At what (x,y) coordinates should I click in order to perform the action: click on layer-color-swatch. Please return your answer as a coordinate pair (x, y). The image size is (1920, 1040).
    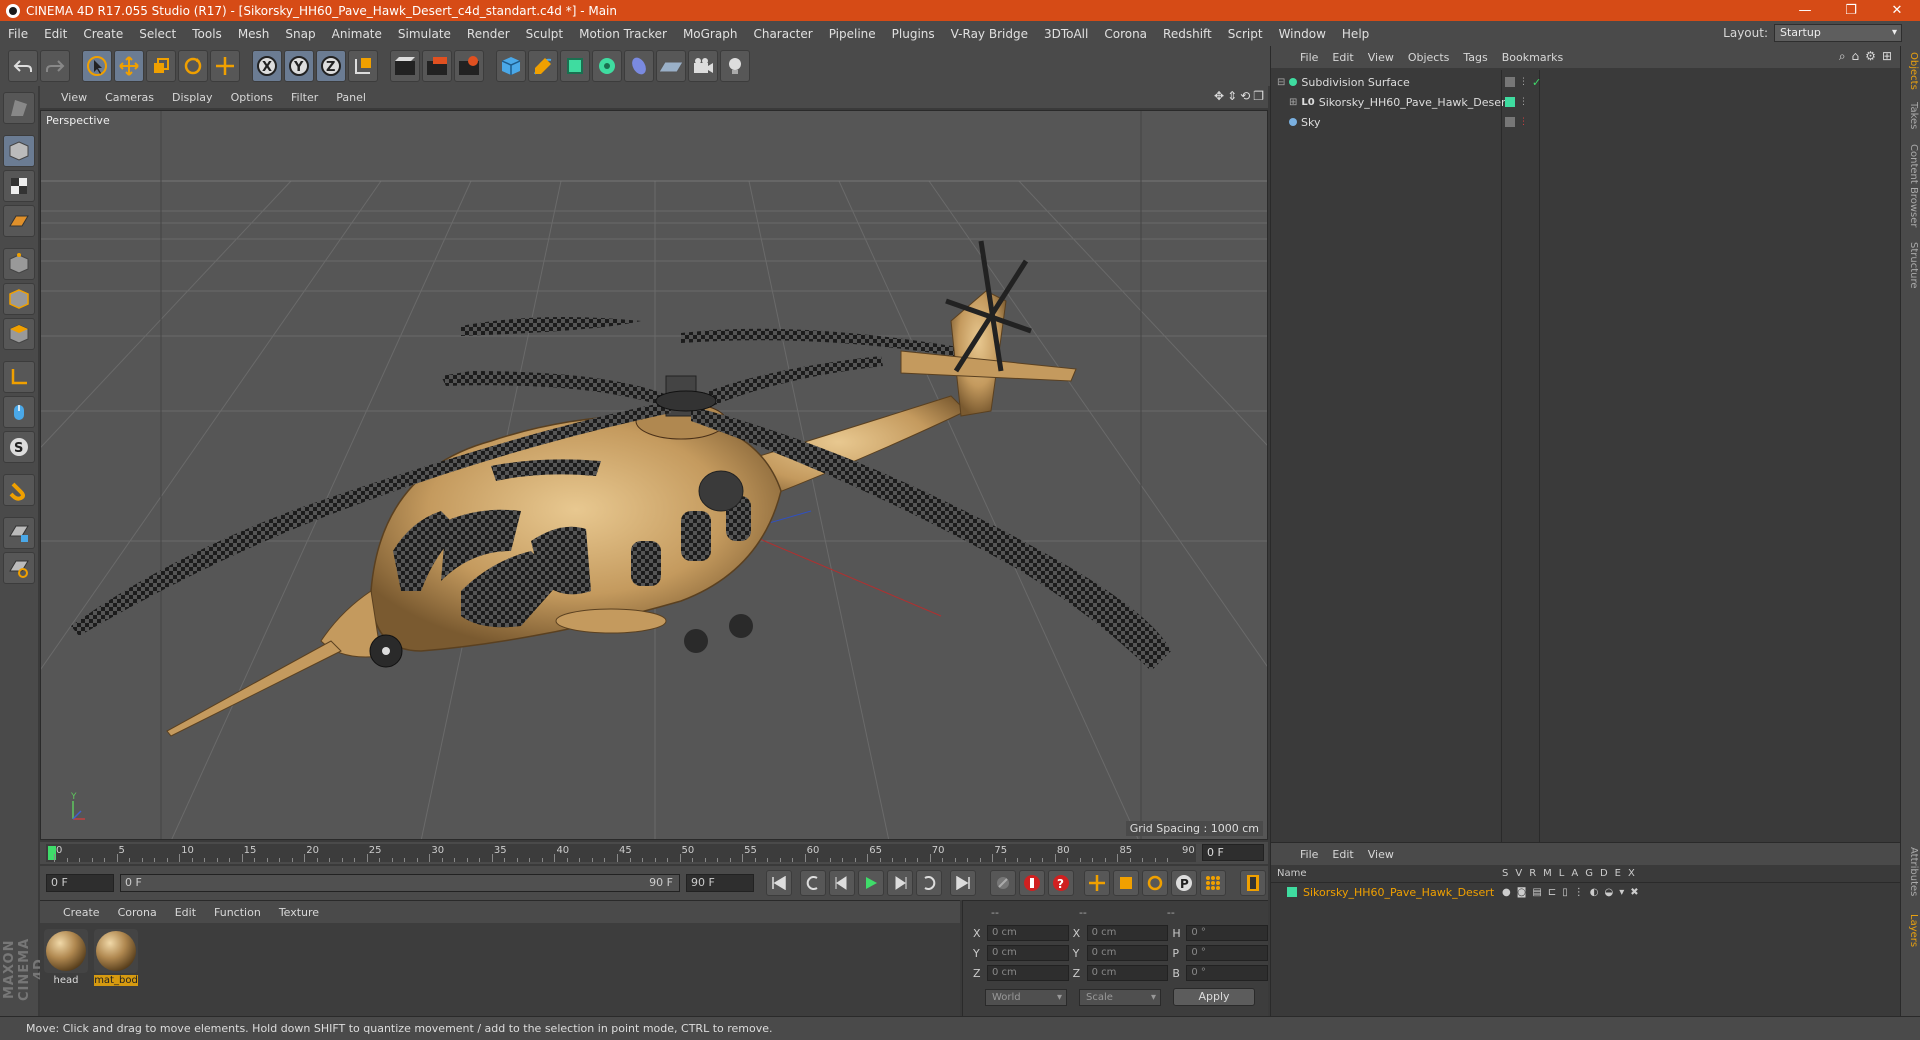
    Looking at the image, I should click on (1292, 892).